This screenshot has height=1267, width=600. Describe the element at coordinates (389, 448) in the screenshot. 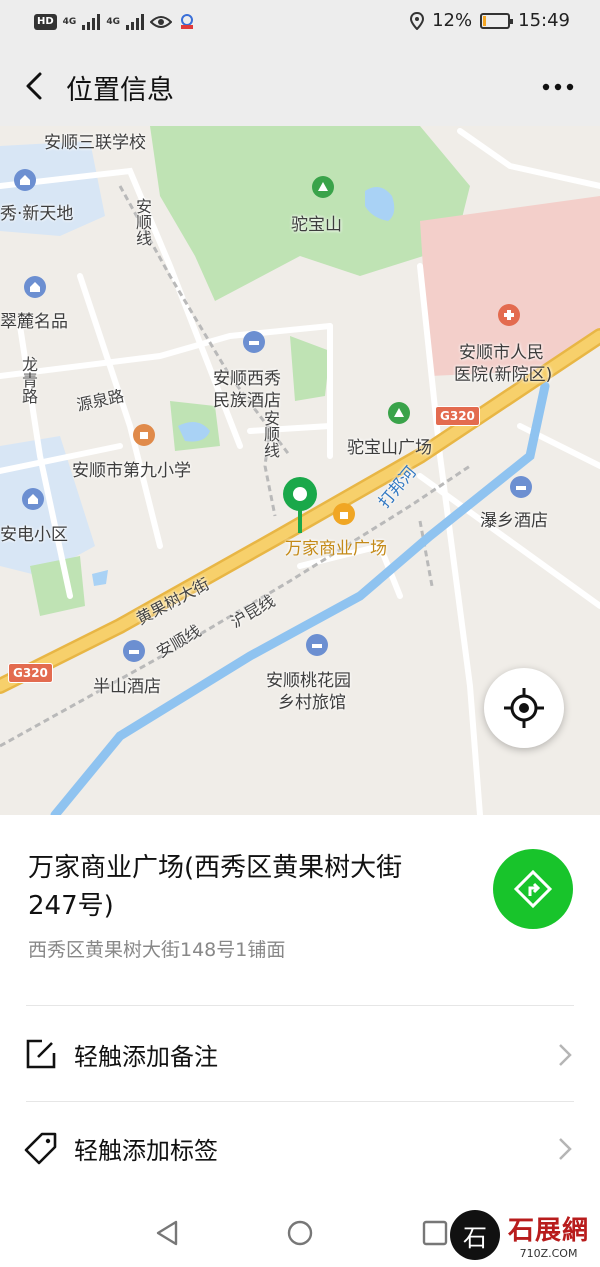

I see `map-label-tuobaoshan-square: 驼宝山广场` at that location.